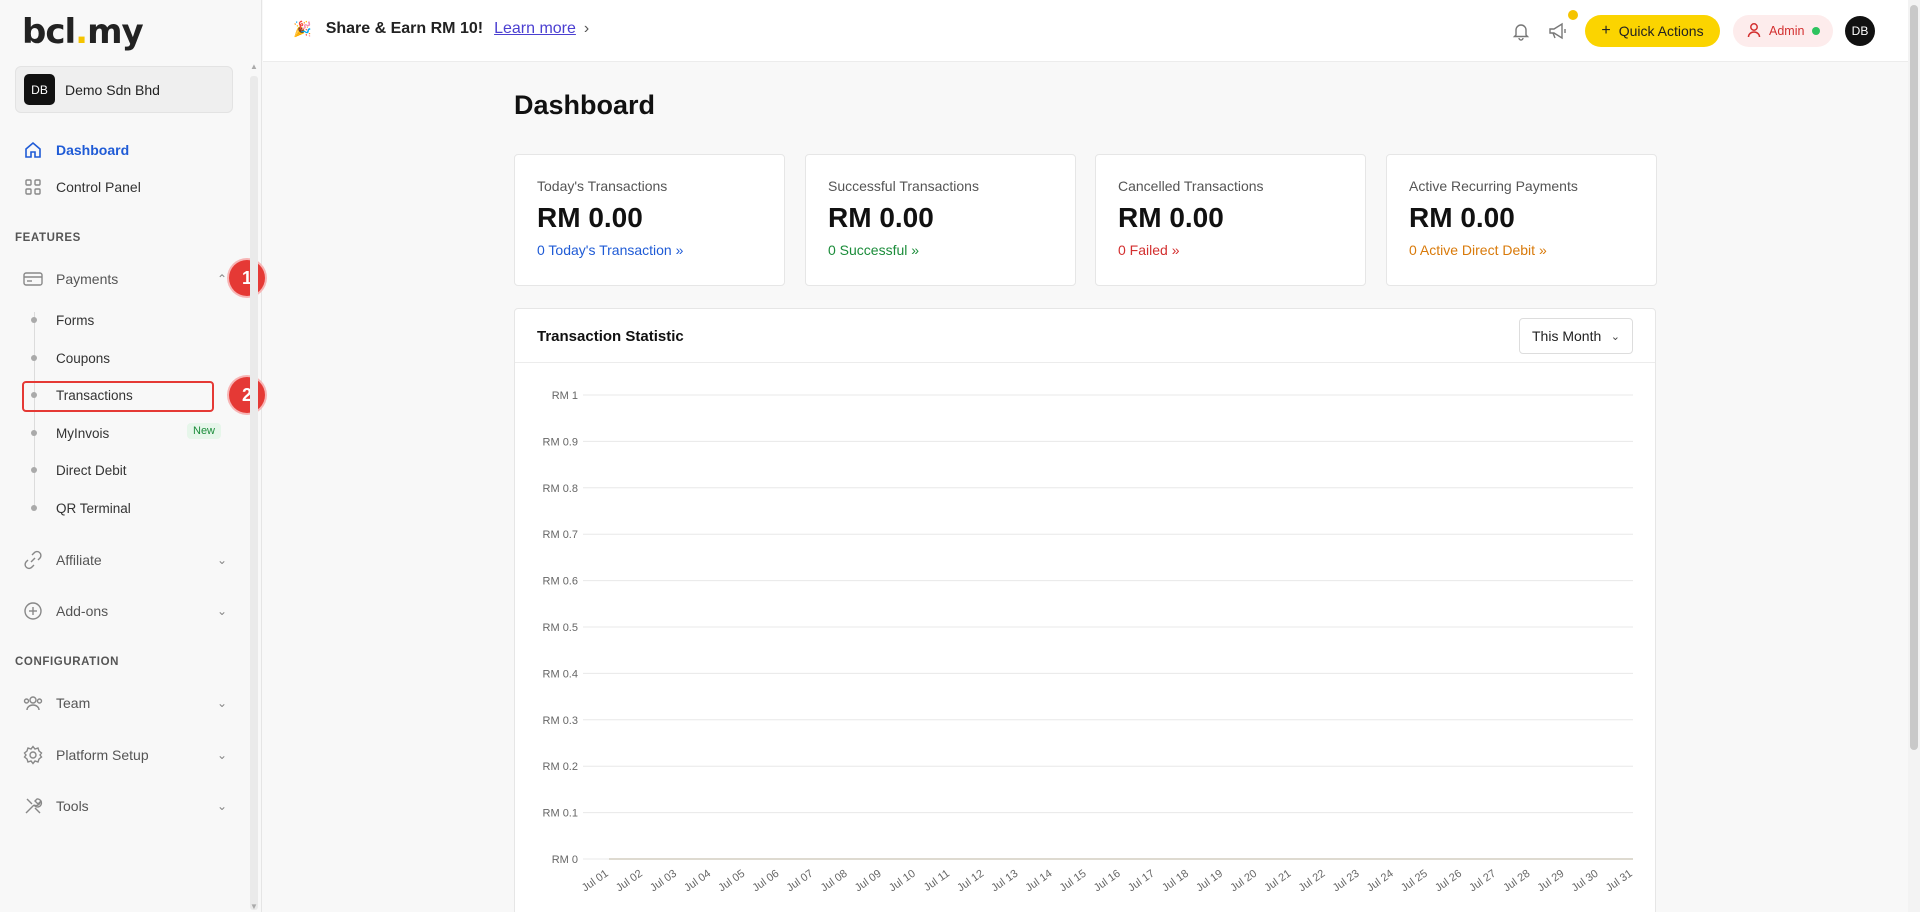  What do you see at coordinates (937, 881) in the screenshot?
I see `x-tick-label: Jul 11` at bounding box center [937, 881].